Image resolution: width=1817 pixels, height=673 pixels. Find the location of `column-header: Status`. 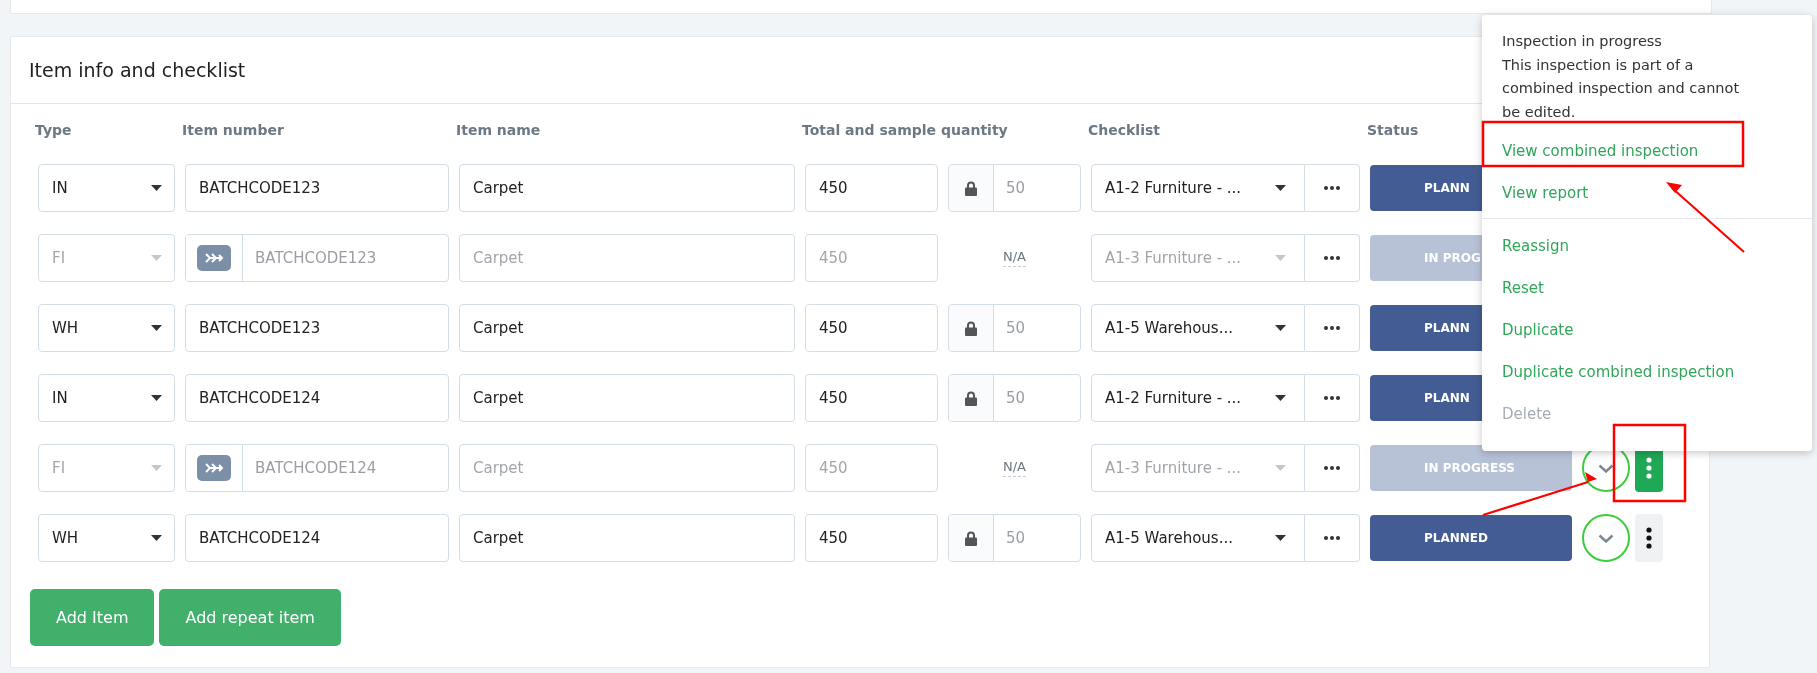

column-header: Status is located at coordinates (1393, 131).